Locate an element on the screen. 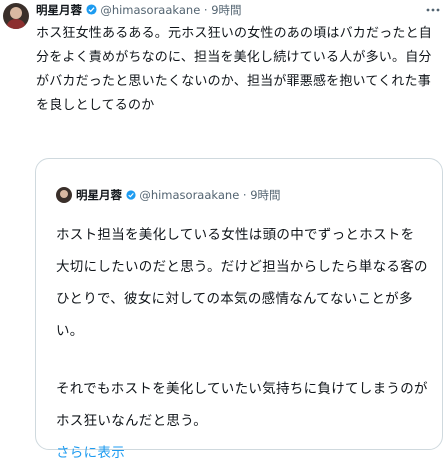 The width and height of the screenshot is (447, 469). quoted-tweet-header: 明星月蓉 @himasoraakane · 9時間 is located at coordinates (178, 195).